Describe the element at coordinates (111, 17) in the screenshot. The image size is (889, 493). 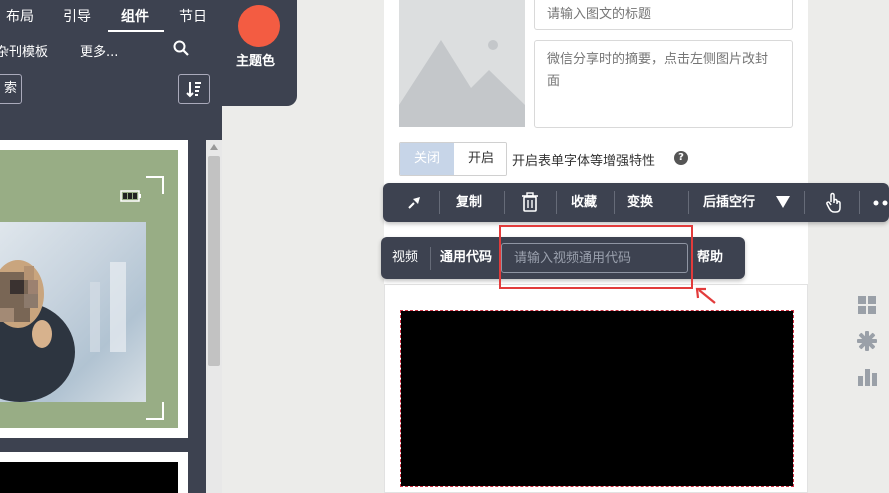
I see `component-nav: 布局 引导 组件 节日` at that location.